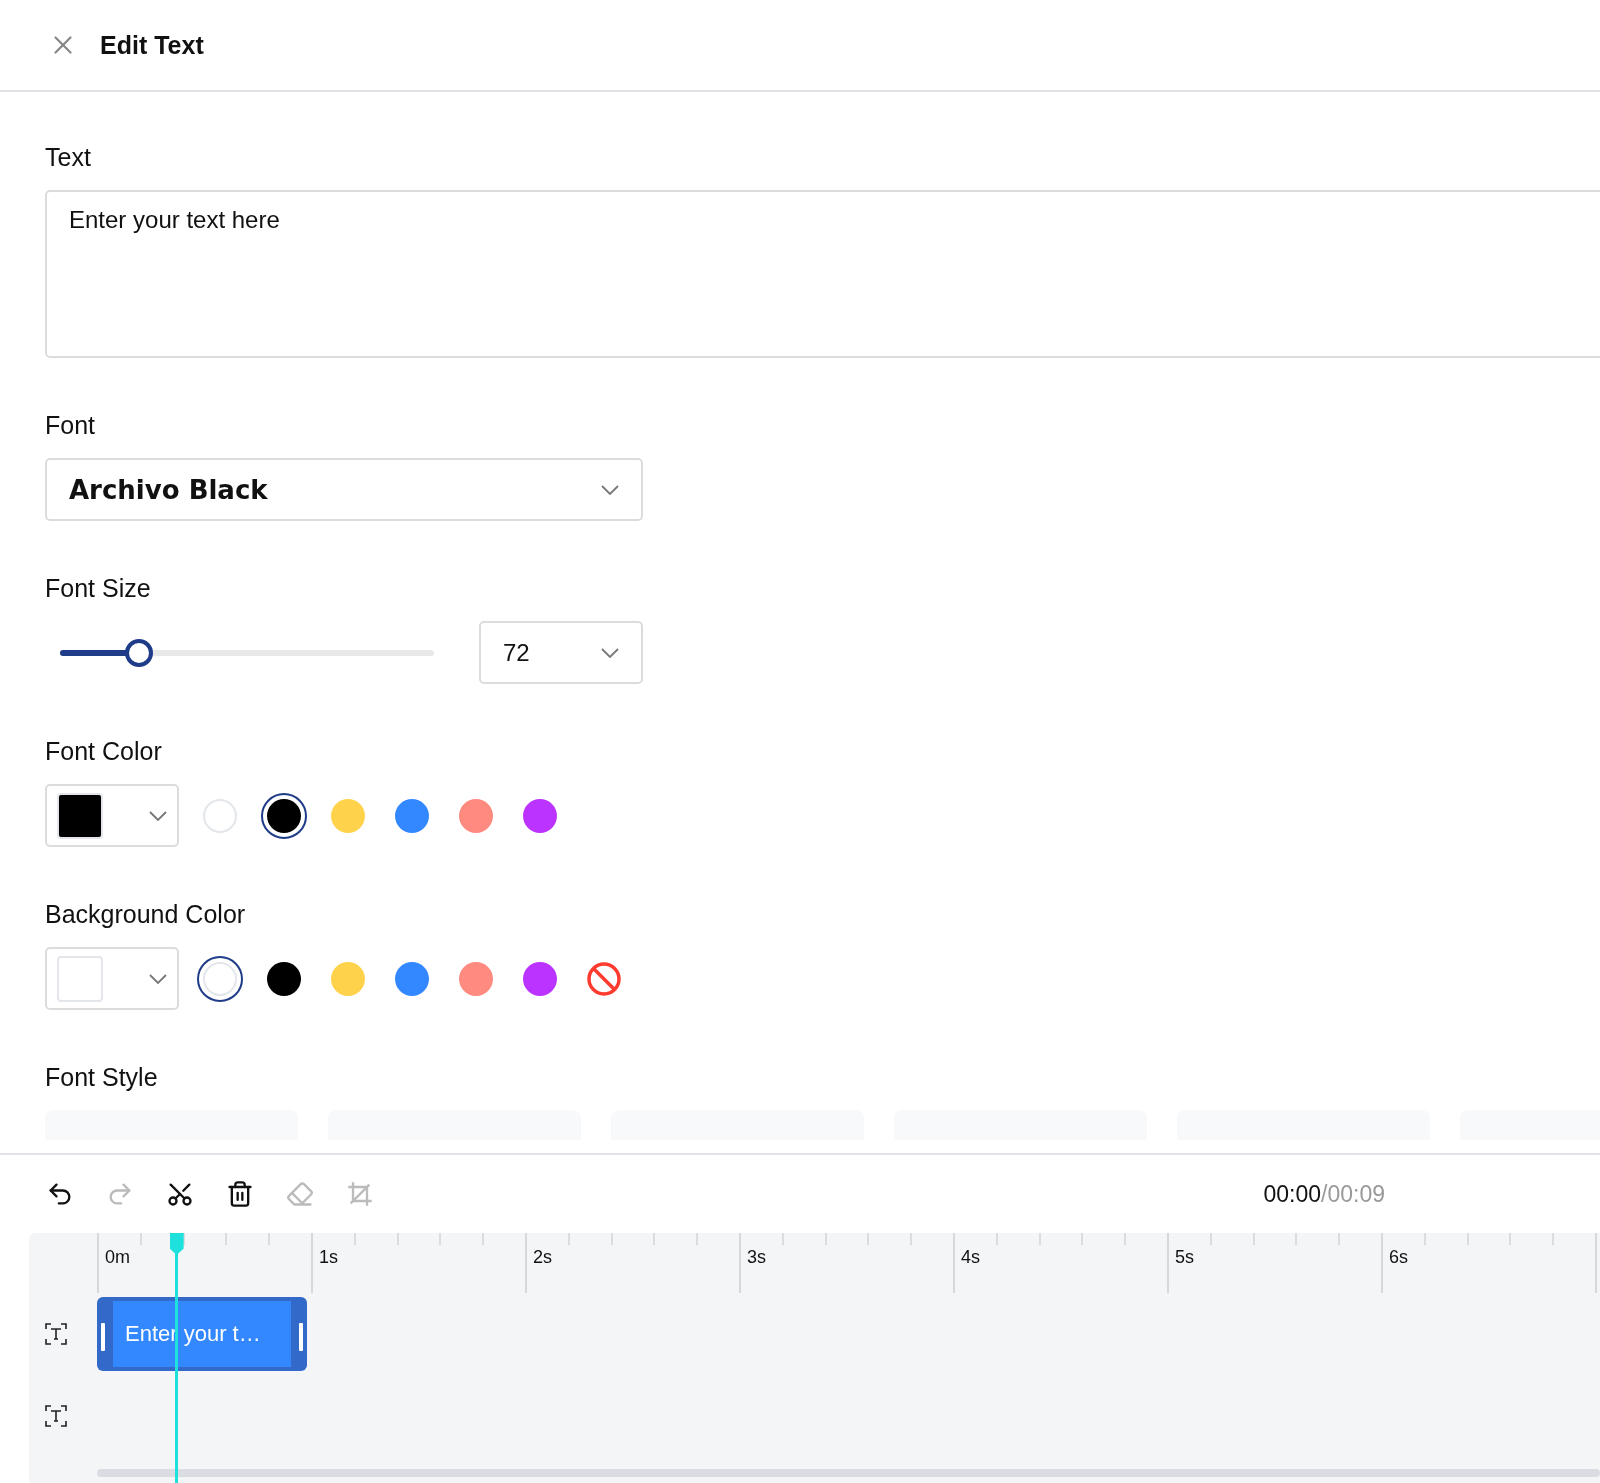 The height and width of the screenshot is (1483, 1600). I want to click on eraser-icon, so click(300, 1194).